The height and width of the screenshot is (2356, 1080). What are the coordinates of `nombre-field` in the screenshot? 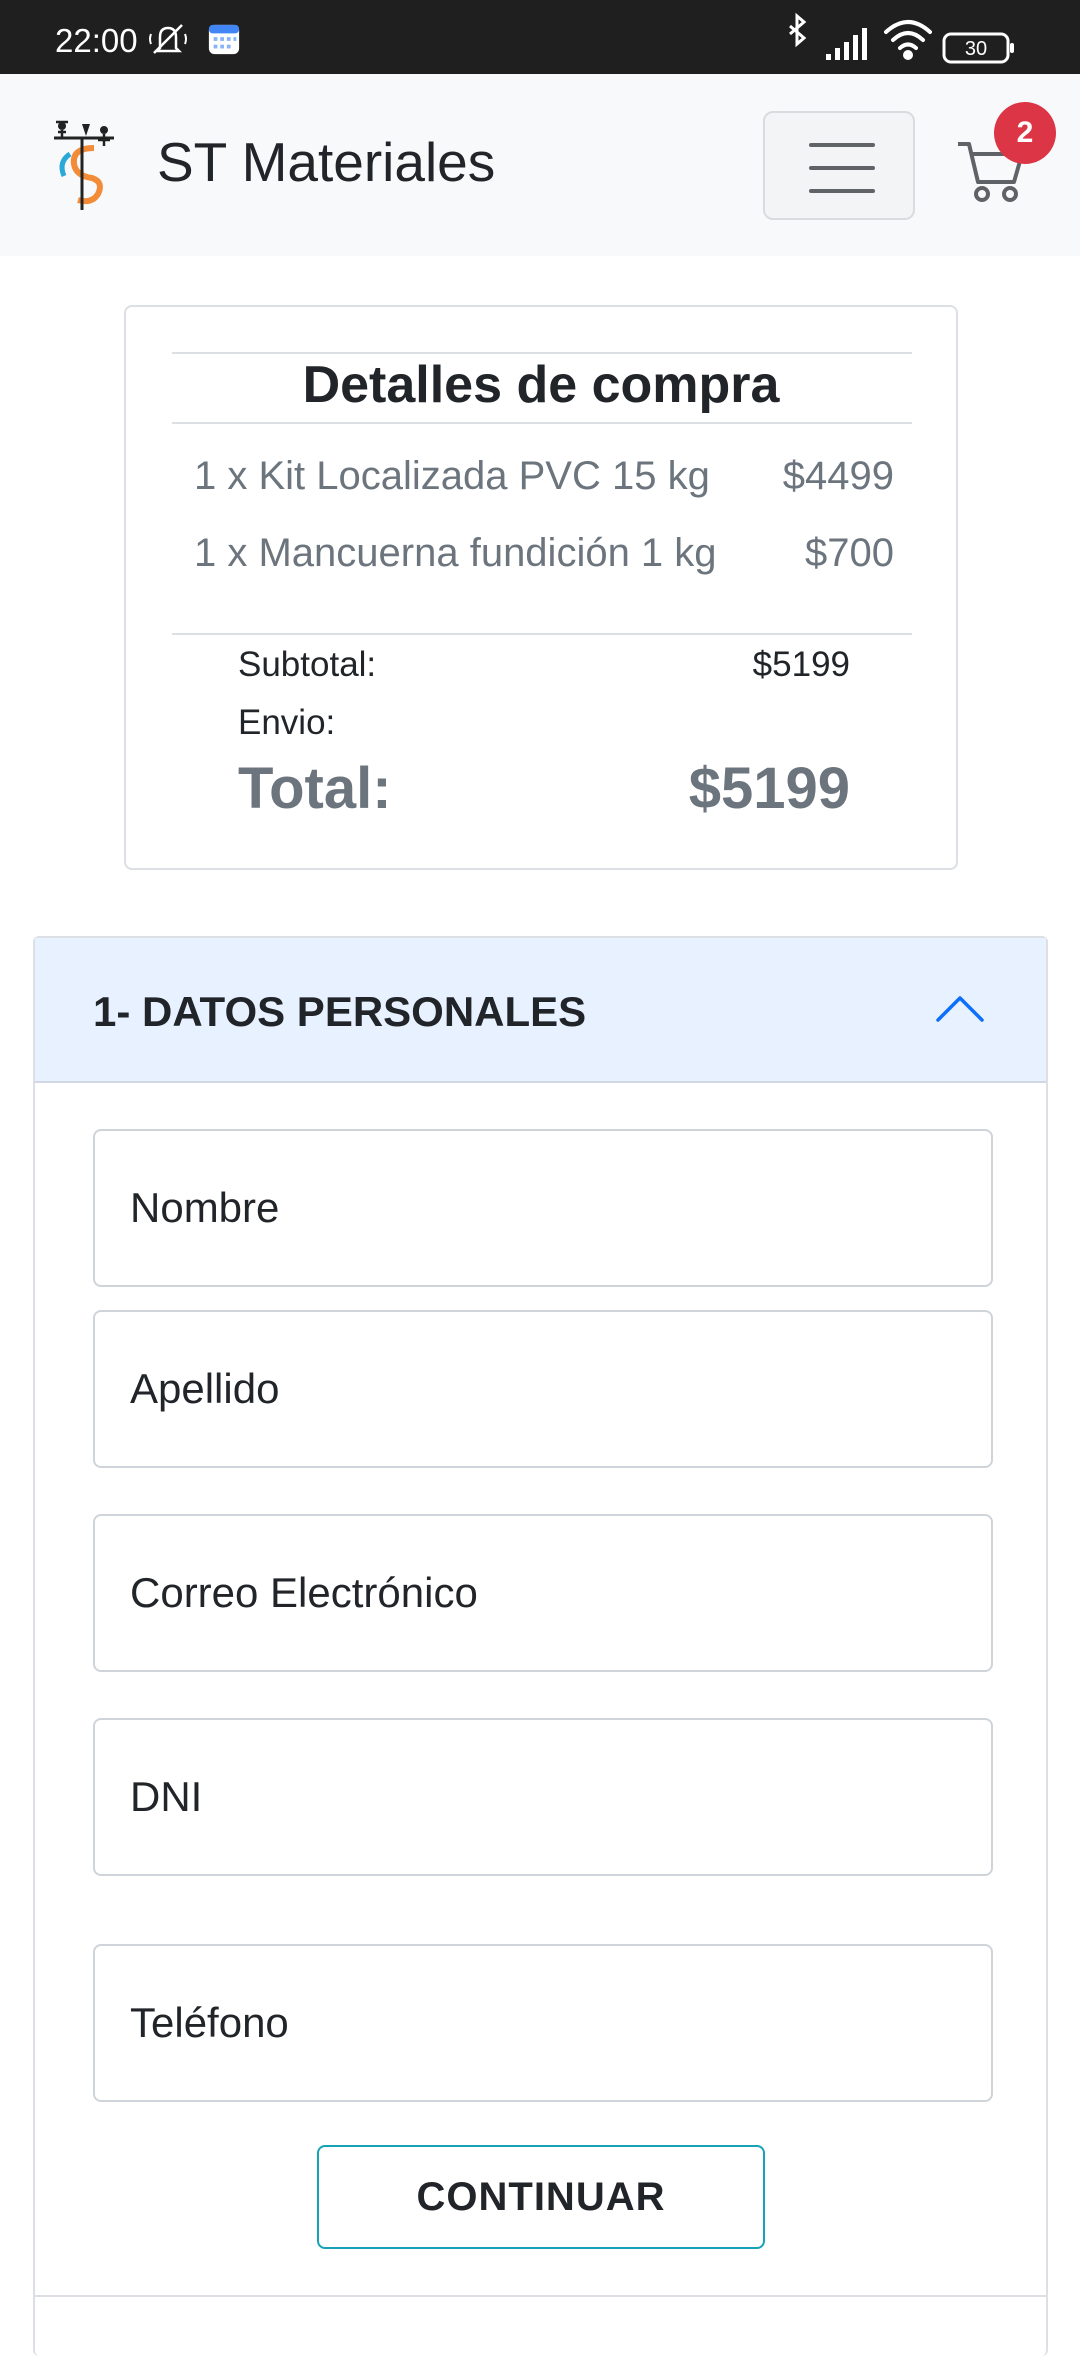 It's located at (543, 1208).